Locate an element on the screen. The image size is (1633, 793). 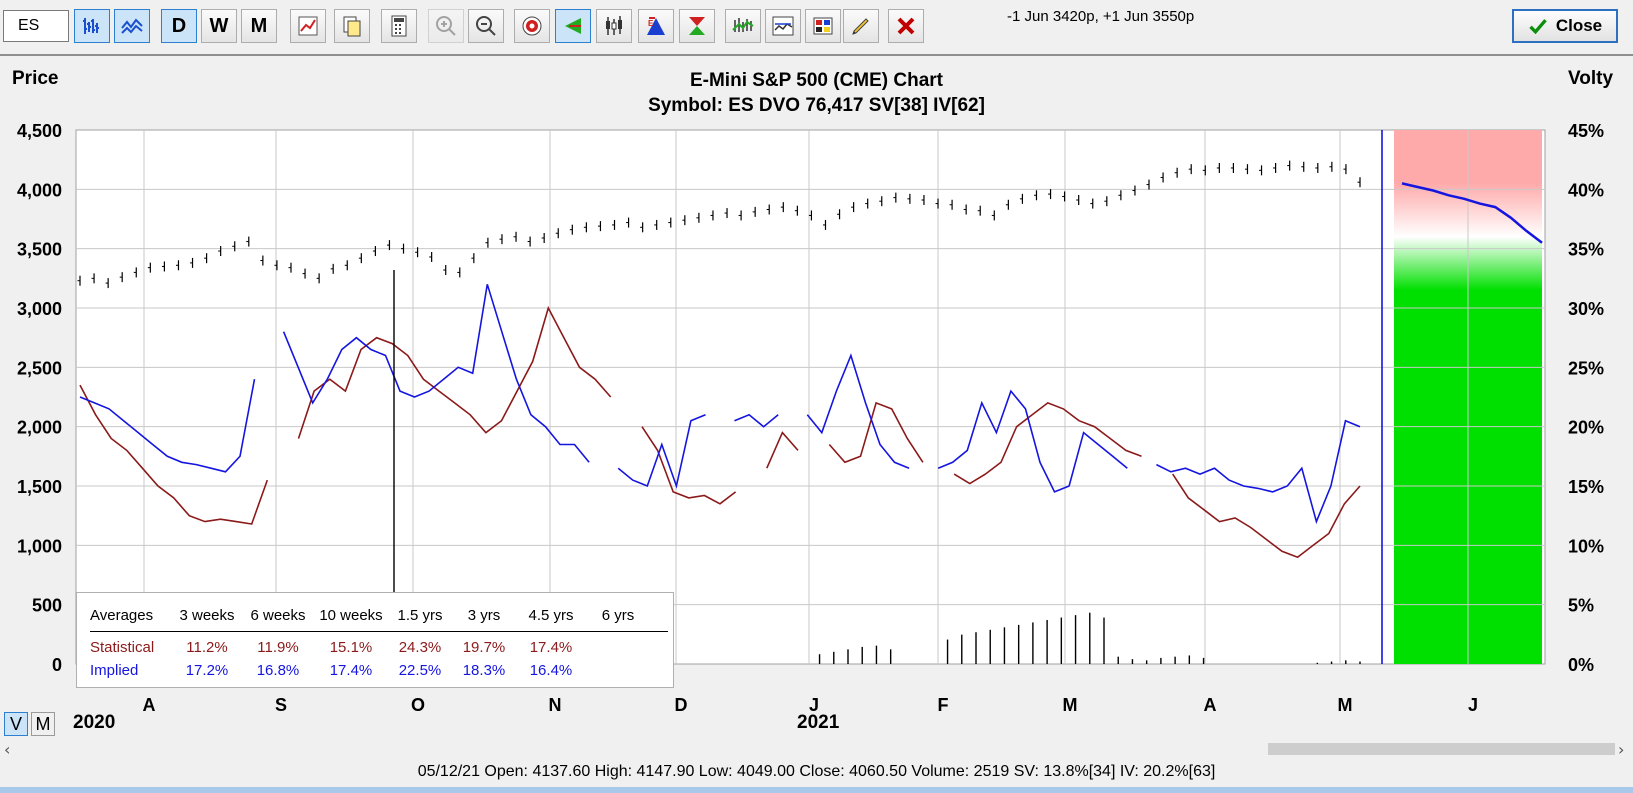
right-tick-label: 5% is located at coordinates (1581, 606).